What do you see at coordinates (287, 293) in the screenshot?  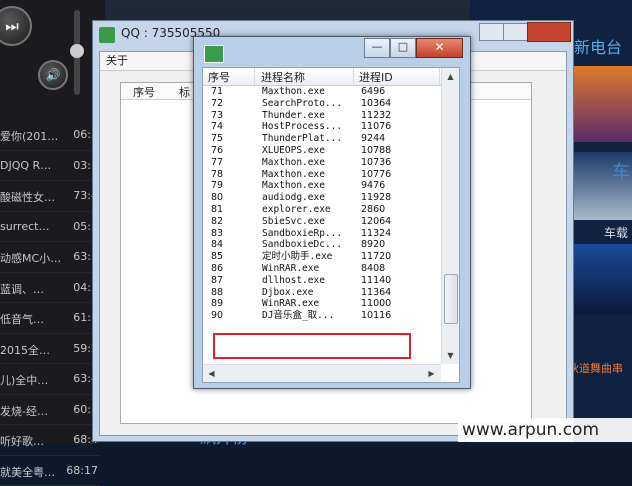 I see `process-name: Djbox.exe` at bounding box center [287, 293].